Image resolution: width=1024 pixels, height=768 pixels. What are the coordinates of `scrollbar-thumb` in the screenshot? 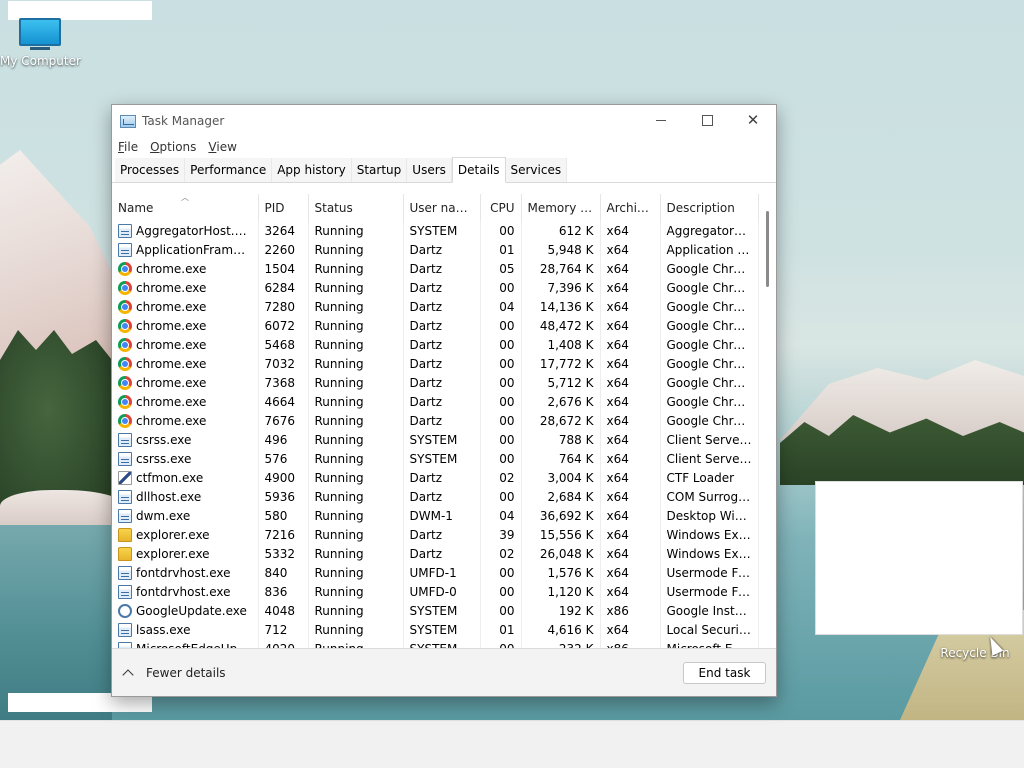 It's located at (767, 249).